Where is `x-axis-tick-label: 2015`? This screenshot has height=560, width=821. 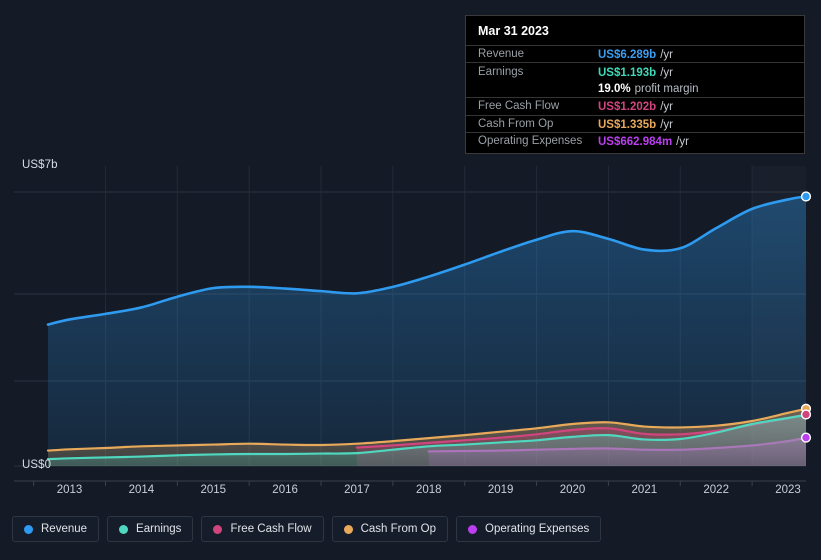 x-axis-tick-label: 2015 is located at coordinates (213, 490).